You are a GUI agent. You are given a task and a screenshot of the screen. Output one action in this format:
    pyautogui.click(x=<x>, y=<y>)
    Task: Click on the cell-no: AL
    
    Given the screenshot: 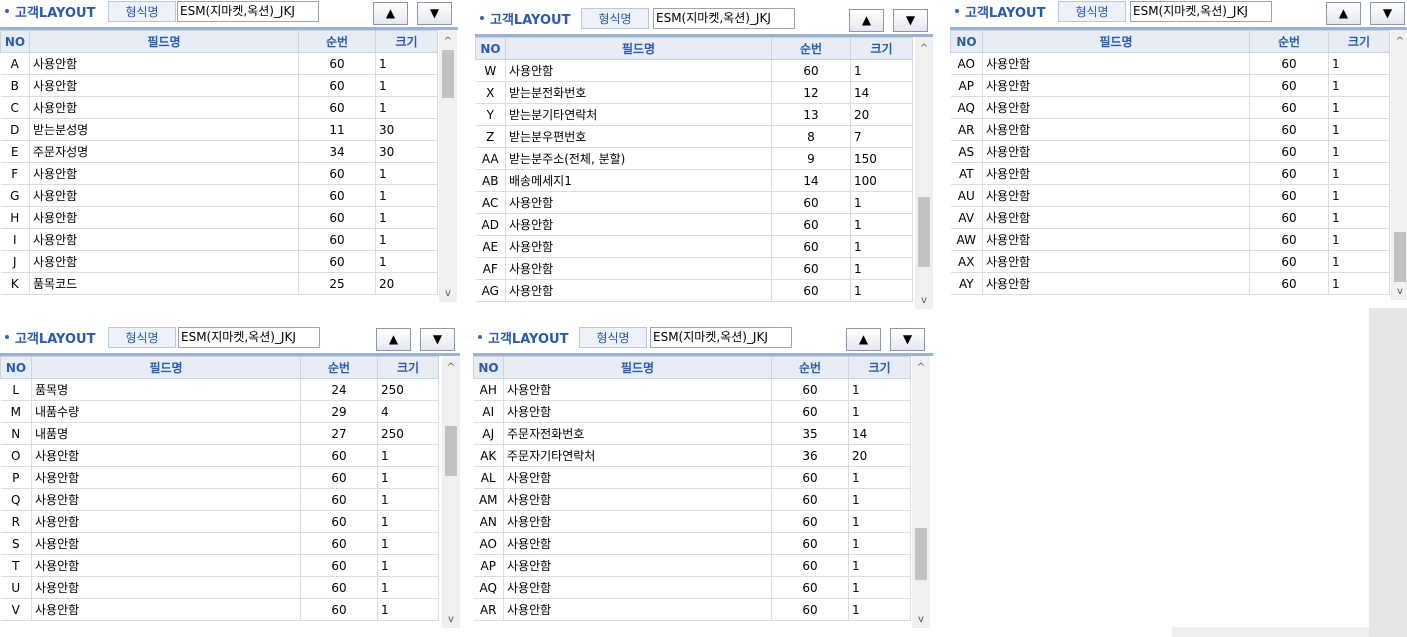 What is the action you would take?
    pyautogui.click(x=488, y=477)
    